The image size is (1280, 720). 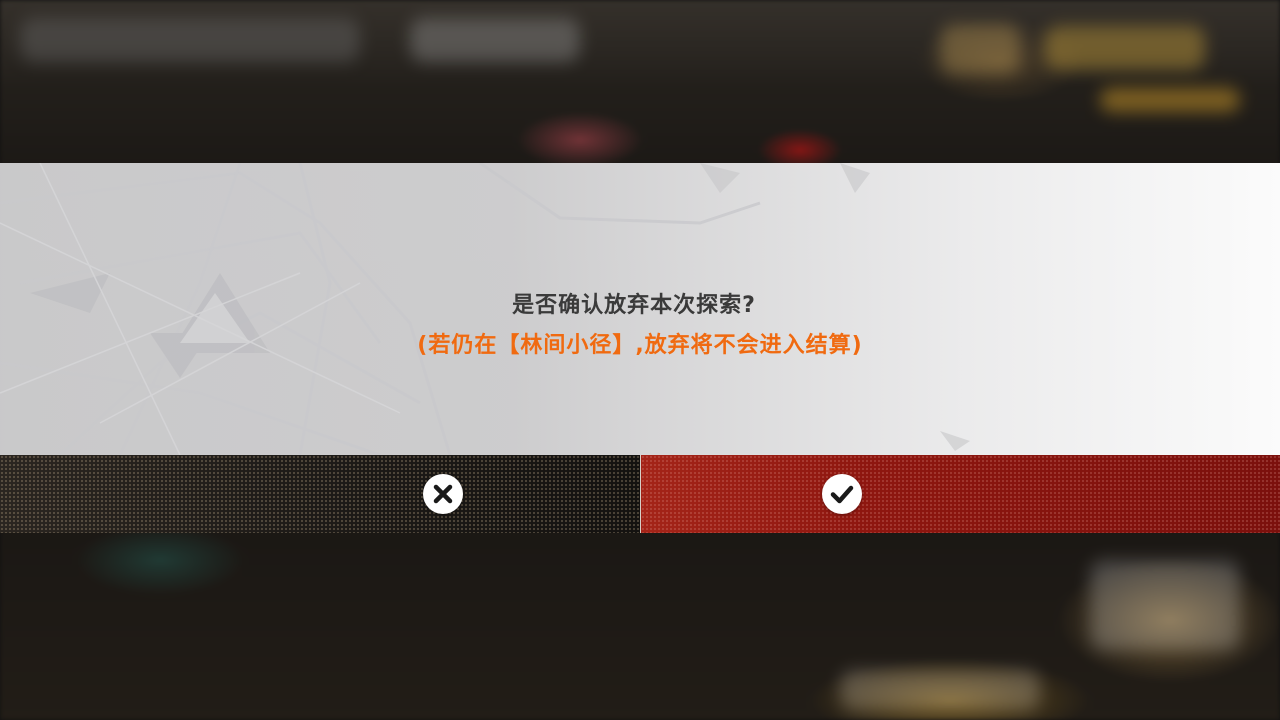 I want to click on confirm-button, so click(x=960, y=494).